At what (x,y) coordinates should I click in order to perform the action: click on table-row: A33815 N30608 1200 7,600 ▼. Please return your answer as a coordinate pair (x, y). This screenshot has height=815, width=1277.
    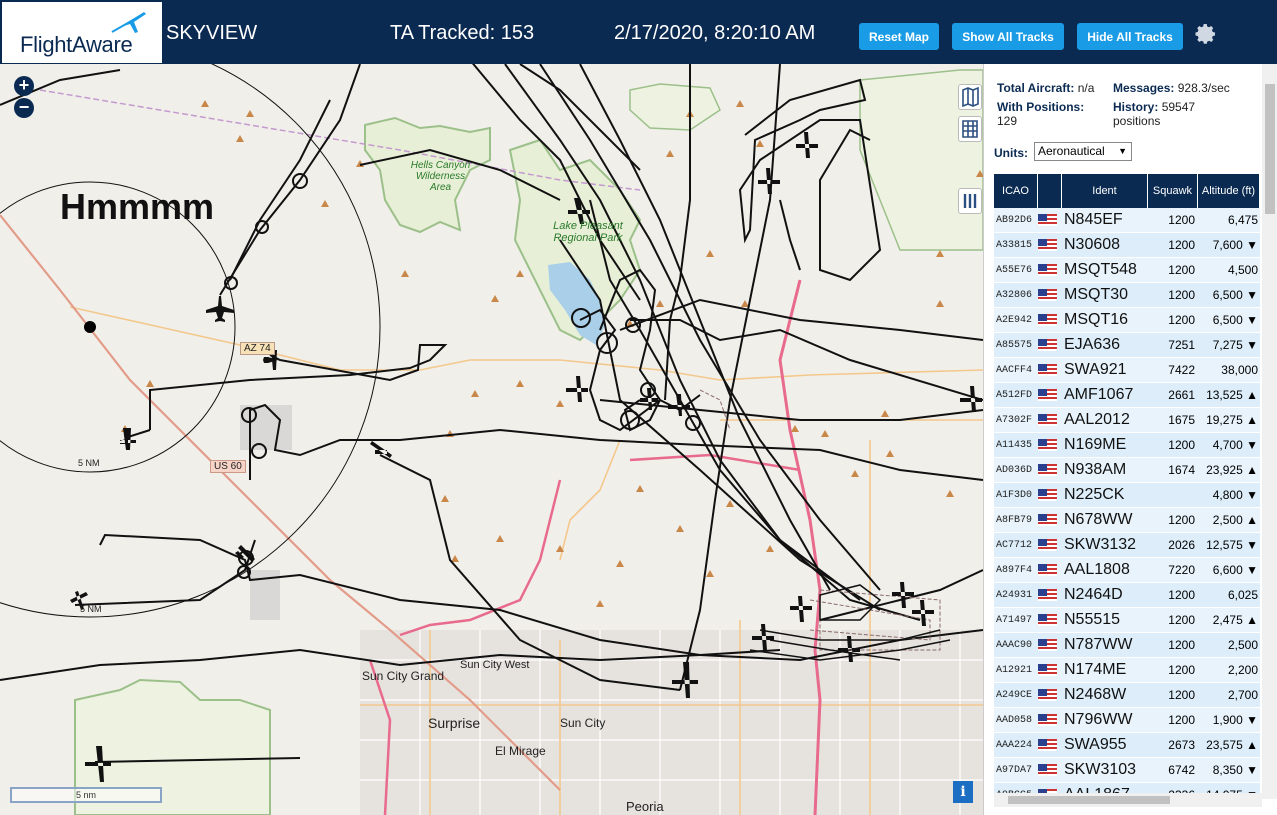
    Looking at the image, I should click on (1127, 245).